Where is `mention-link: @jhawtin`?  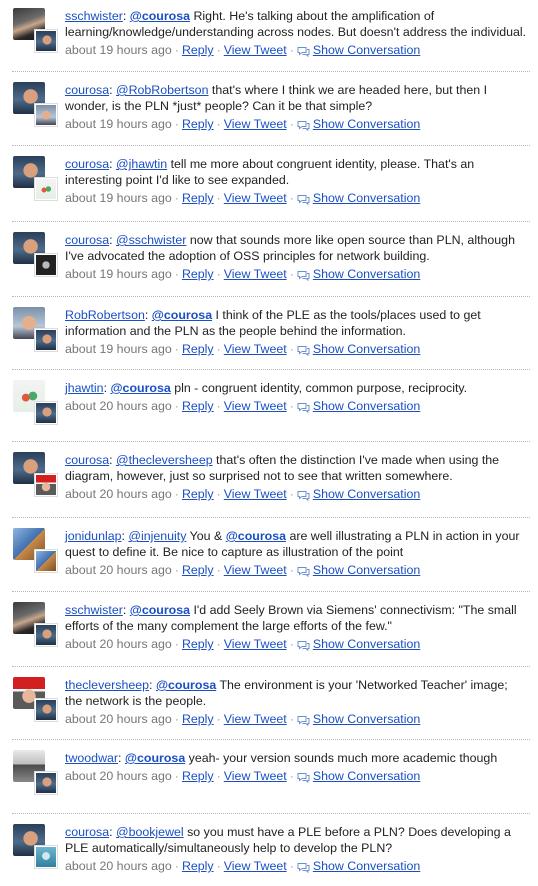
mention-link: @jhawtin is located at coordinates (141, 164).